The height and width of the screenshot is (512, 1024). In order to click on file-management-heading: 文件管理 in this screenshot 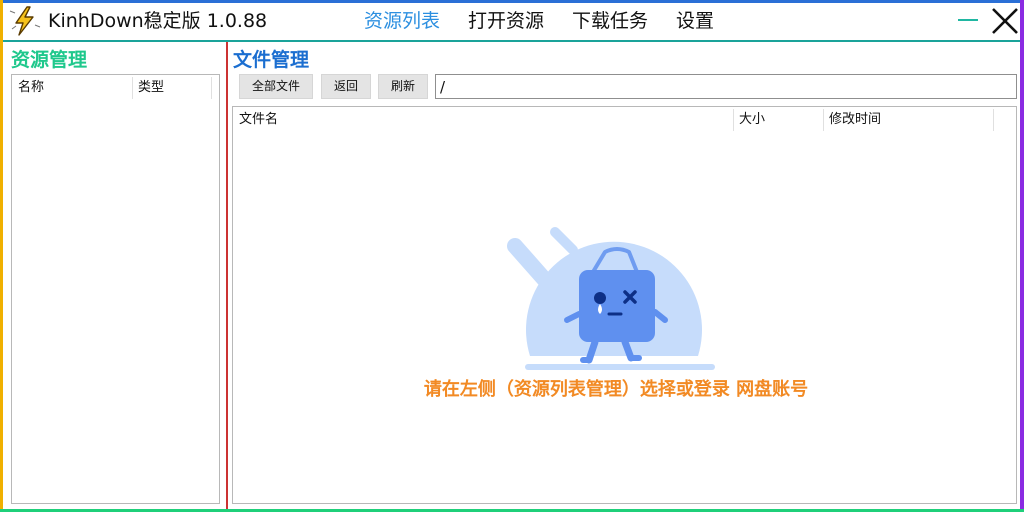, I will do `click(271, 60)`.